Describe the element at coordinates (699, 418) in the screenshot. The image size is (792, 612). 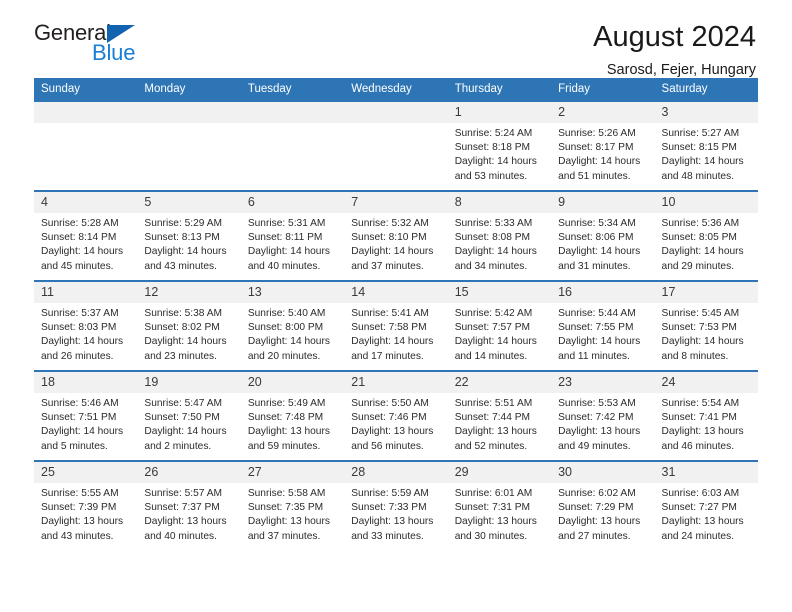
I see `sunset-time: Sunset: 7:41 PM` at that location.